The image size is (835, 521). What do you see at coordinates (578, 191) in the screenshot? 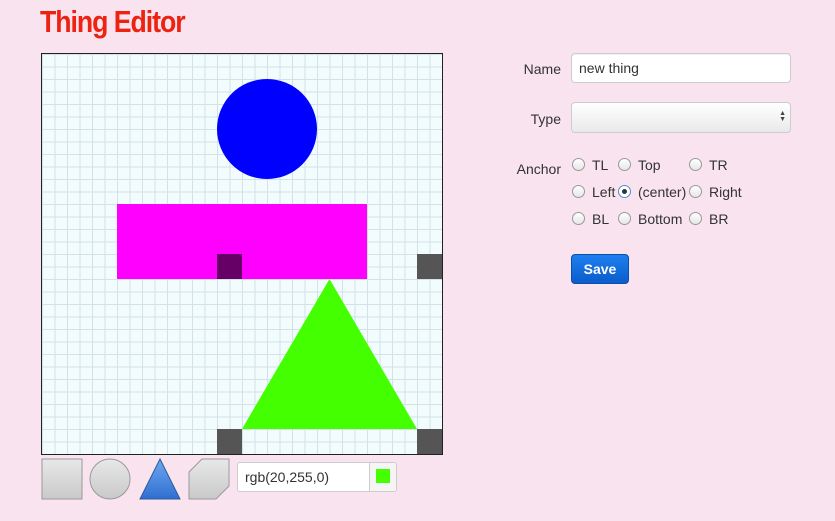
I see `anchor-radio-left` at bounding box center [578, 191].